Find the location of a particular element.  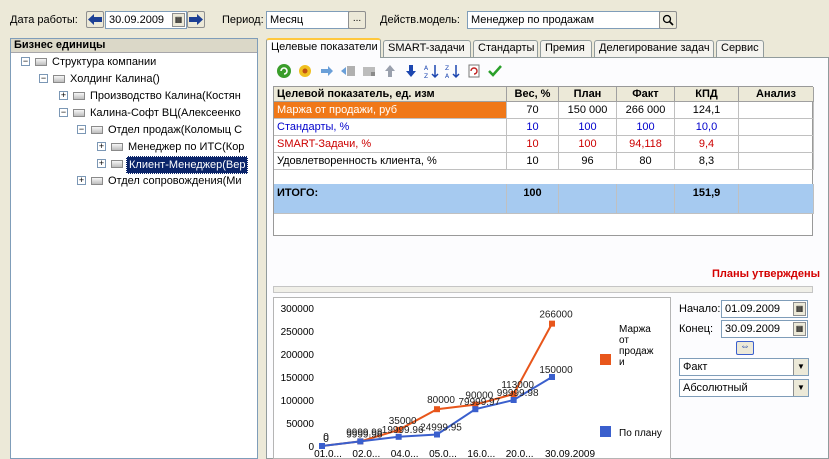

grid-cell: 8,3 is located at coordinates (707, 161).